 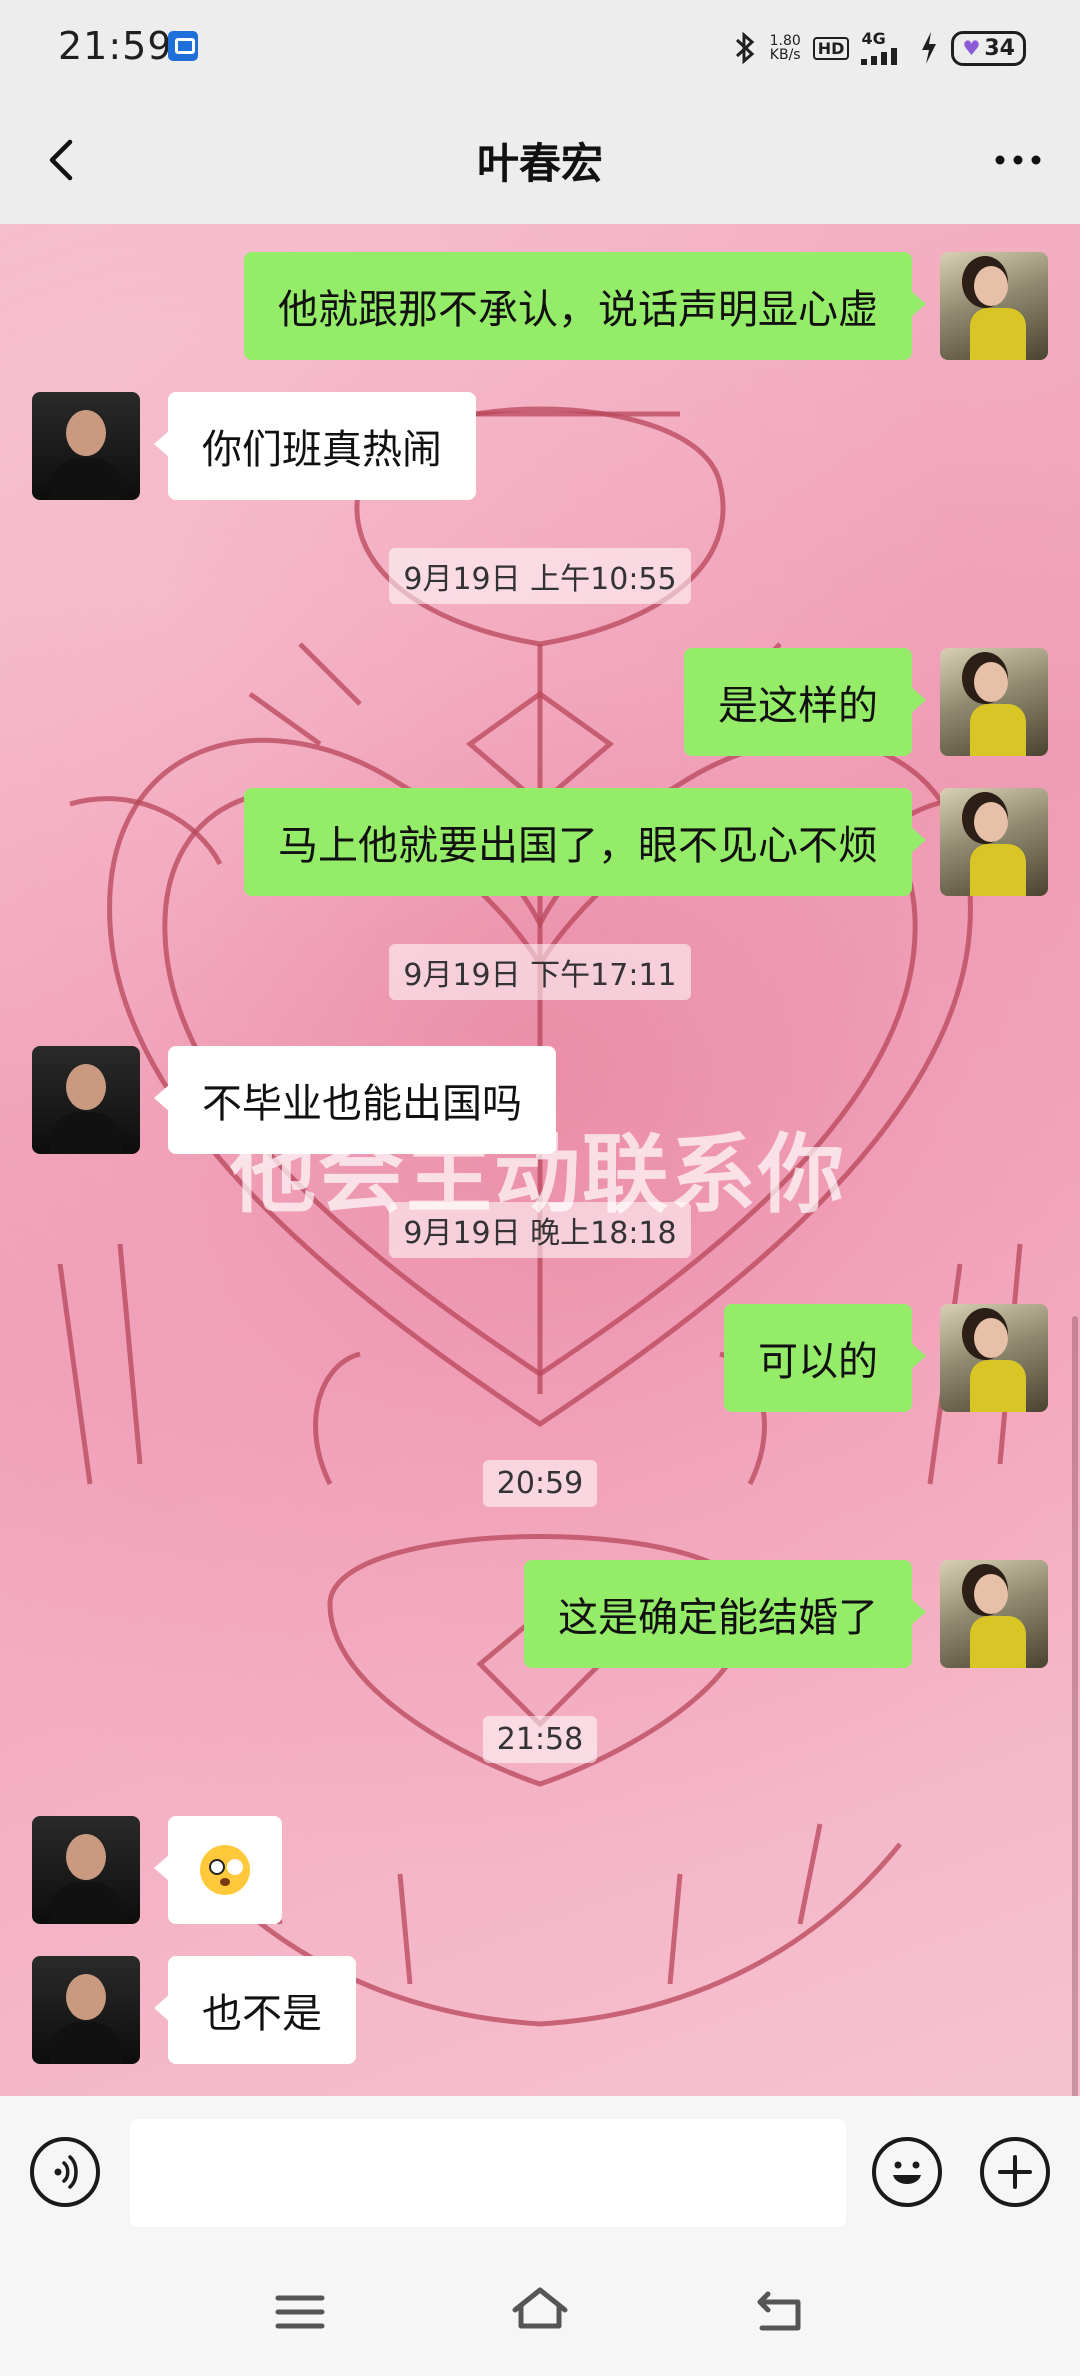 I want to click on message-bubble-incoming, so click(x=218, y=1870).